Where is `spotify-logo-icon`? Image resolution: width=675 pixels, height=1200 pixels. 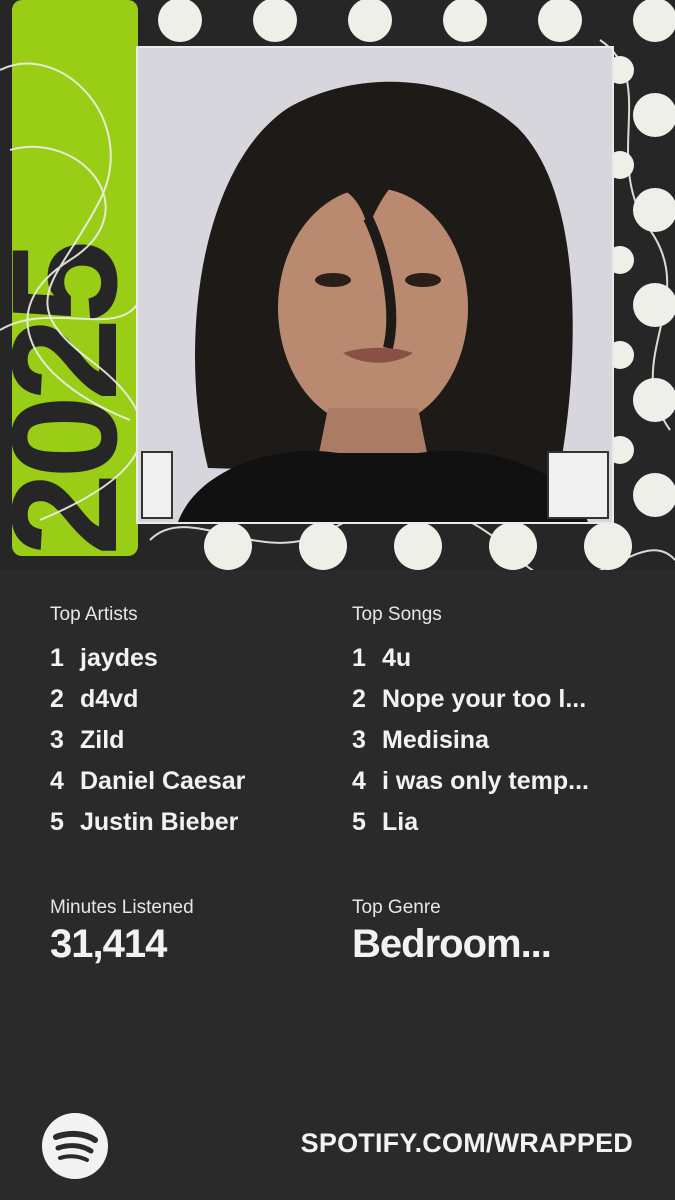 spotify-logo-icon is located at coordinates (75, 1146).